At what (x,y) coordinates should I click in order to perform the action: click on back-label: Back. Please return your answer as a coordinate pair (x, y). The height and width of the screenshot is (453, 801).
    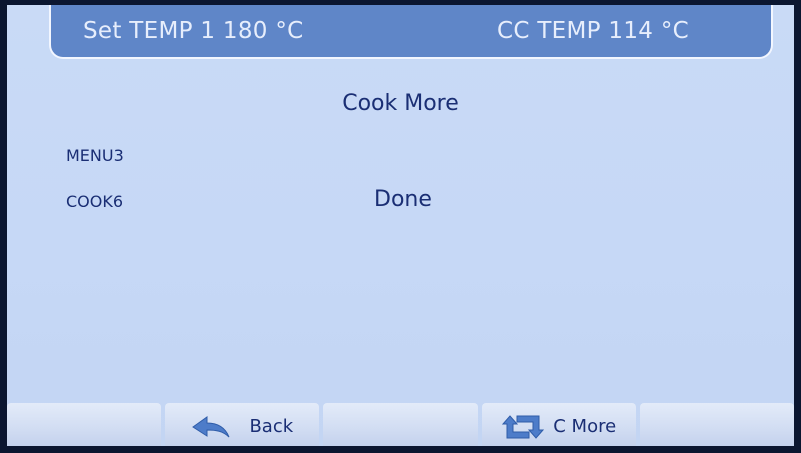
    Looking at the image, I should click on (271, 426).